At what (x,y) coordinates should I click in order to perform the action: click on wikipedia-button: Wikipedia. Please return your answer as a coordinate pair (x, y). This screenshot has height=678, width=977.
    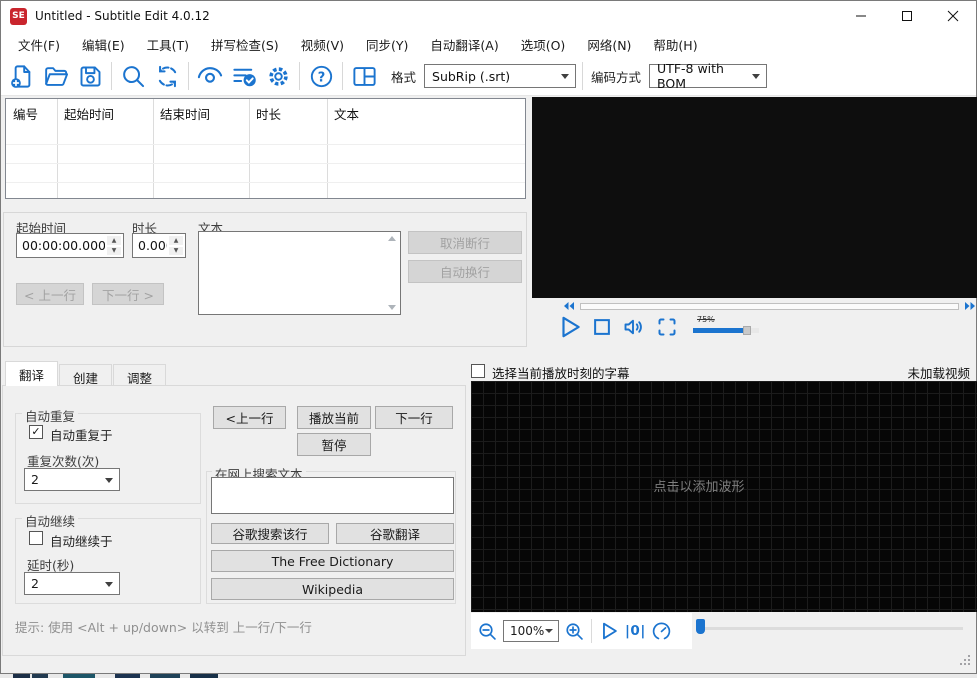
    Looking at the image, I should click on (332, 589).